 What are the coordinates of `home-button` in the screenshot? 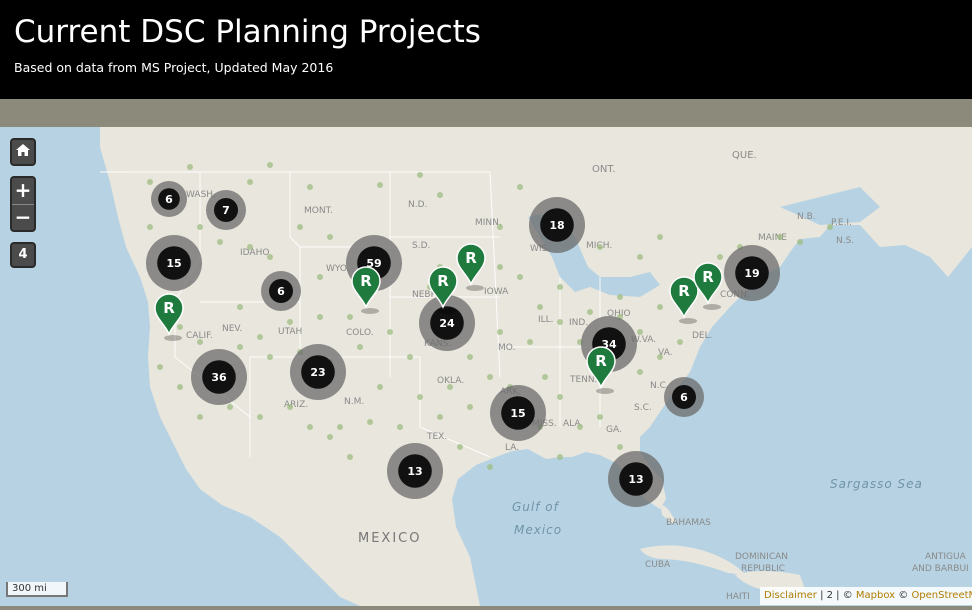 It's located at (23, 152).